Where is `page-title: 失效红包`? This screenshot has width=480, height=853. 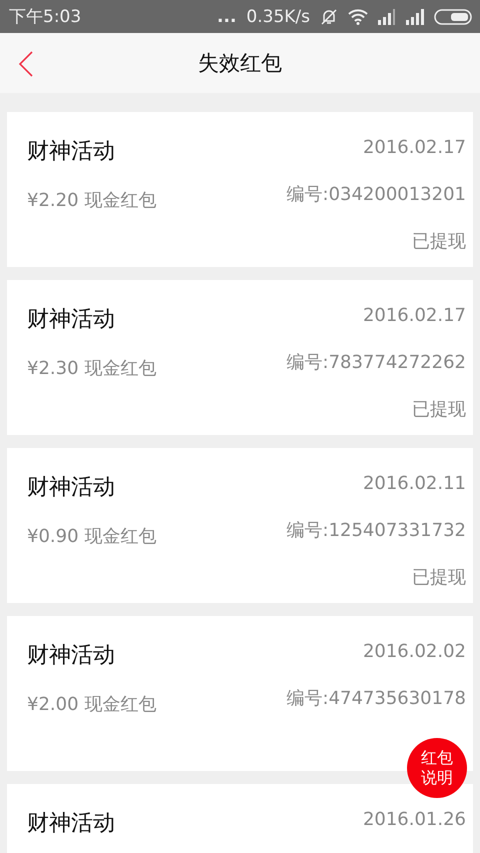
page-title: 失效红包 is located at coordinates (240, 63).